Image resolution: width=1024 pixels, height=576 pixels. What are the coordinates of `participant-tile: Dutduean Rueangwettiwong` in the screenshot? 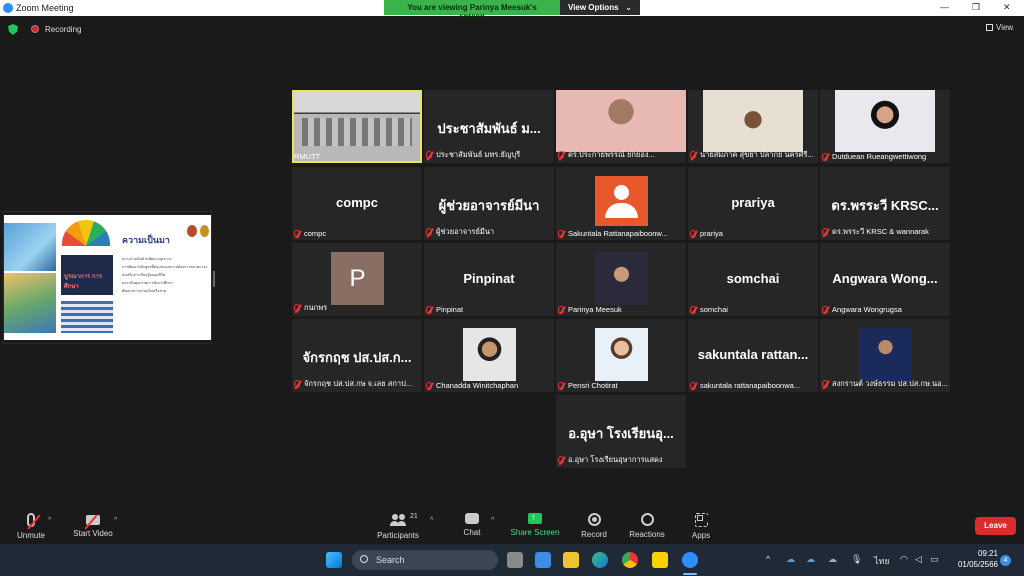 It's located at (885, 126).